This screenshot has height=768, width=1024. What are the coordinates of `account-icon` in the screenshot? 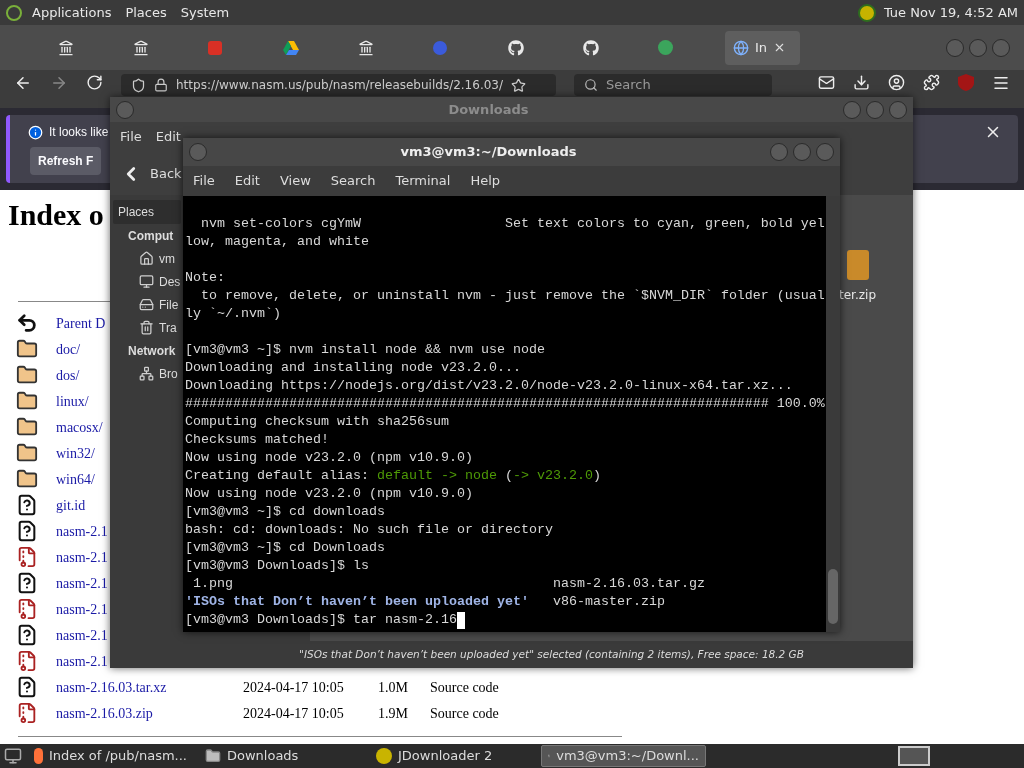 It's located at (896, 82).